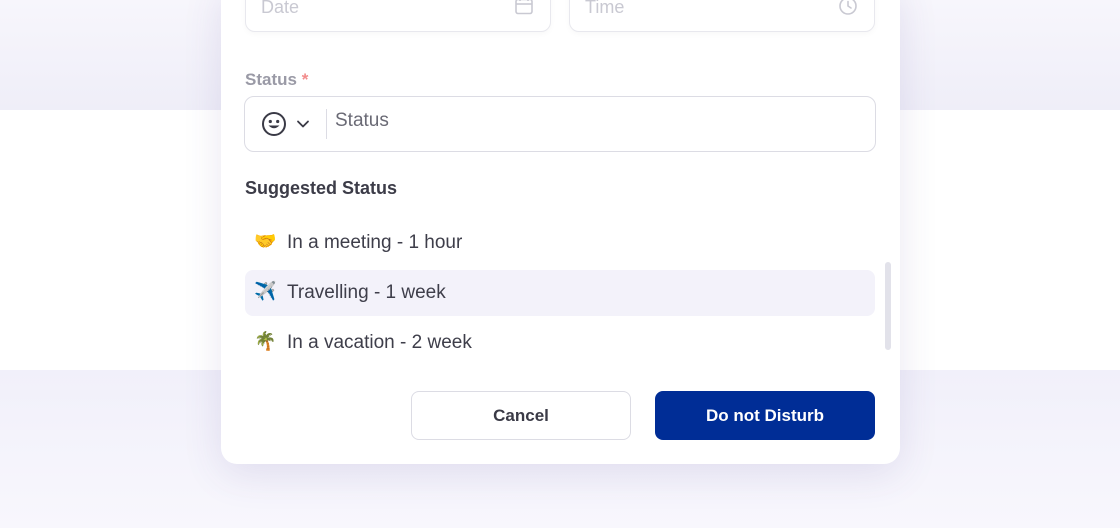  Describe the element at coordinates (560, 343) in the screenshot. I see `suggested-status-vacation: 🌴 In a vacation - 2 week` at that location.